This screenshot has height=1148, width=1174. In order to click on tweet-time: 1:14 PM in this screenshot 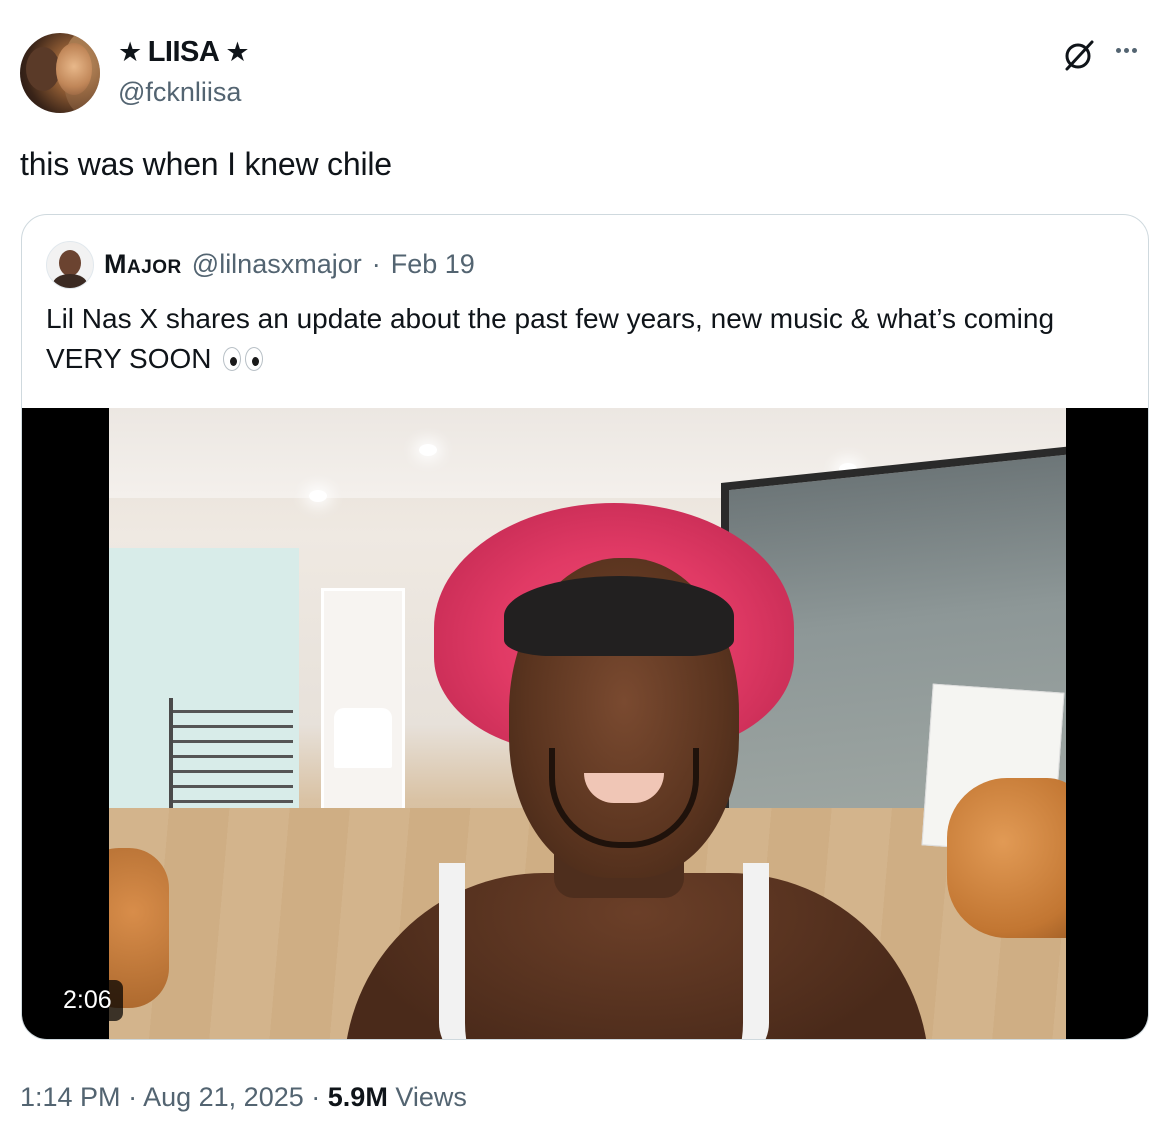, I will do `click(70, 1097)`.